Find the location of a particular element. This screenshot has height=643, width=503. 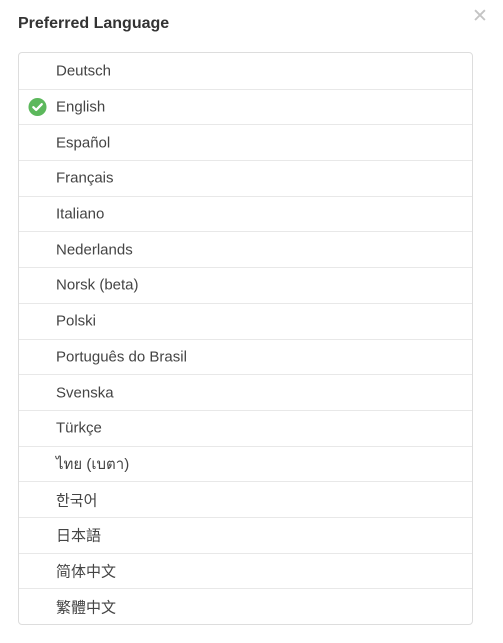

language-item-francais: Français is located at coordinates (245, 178).